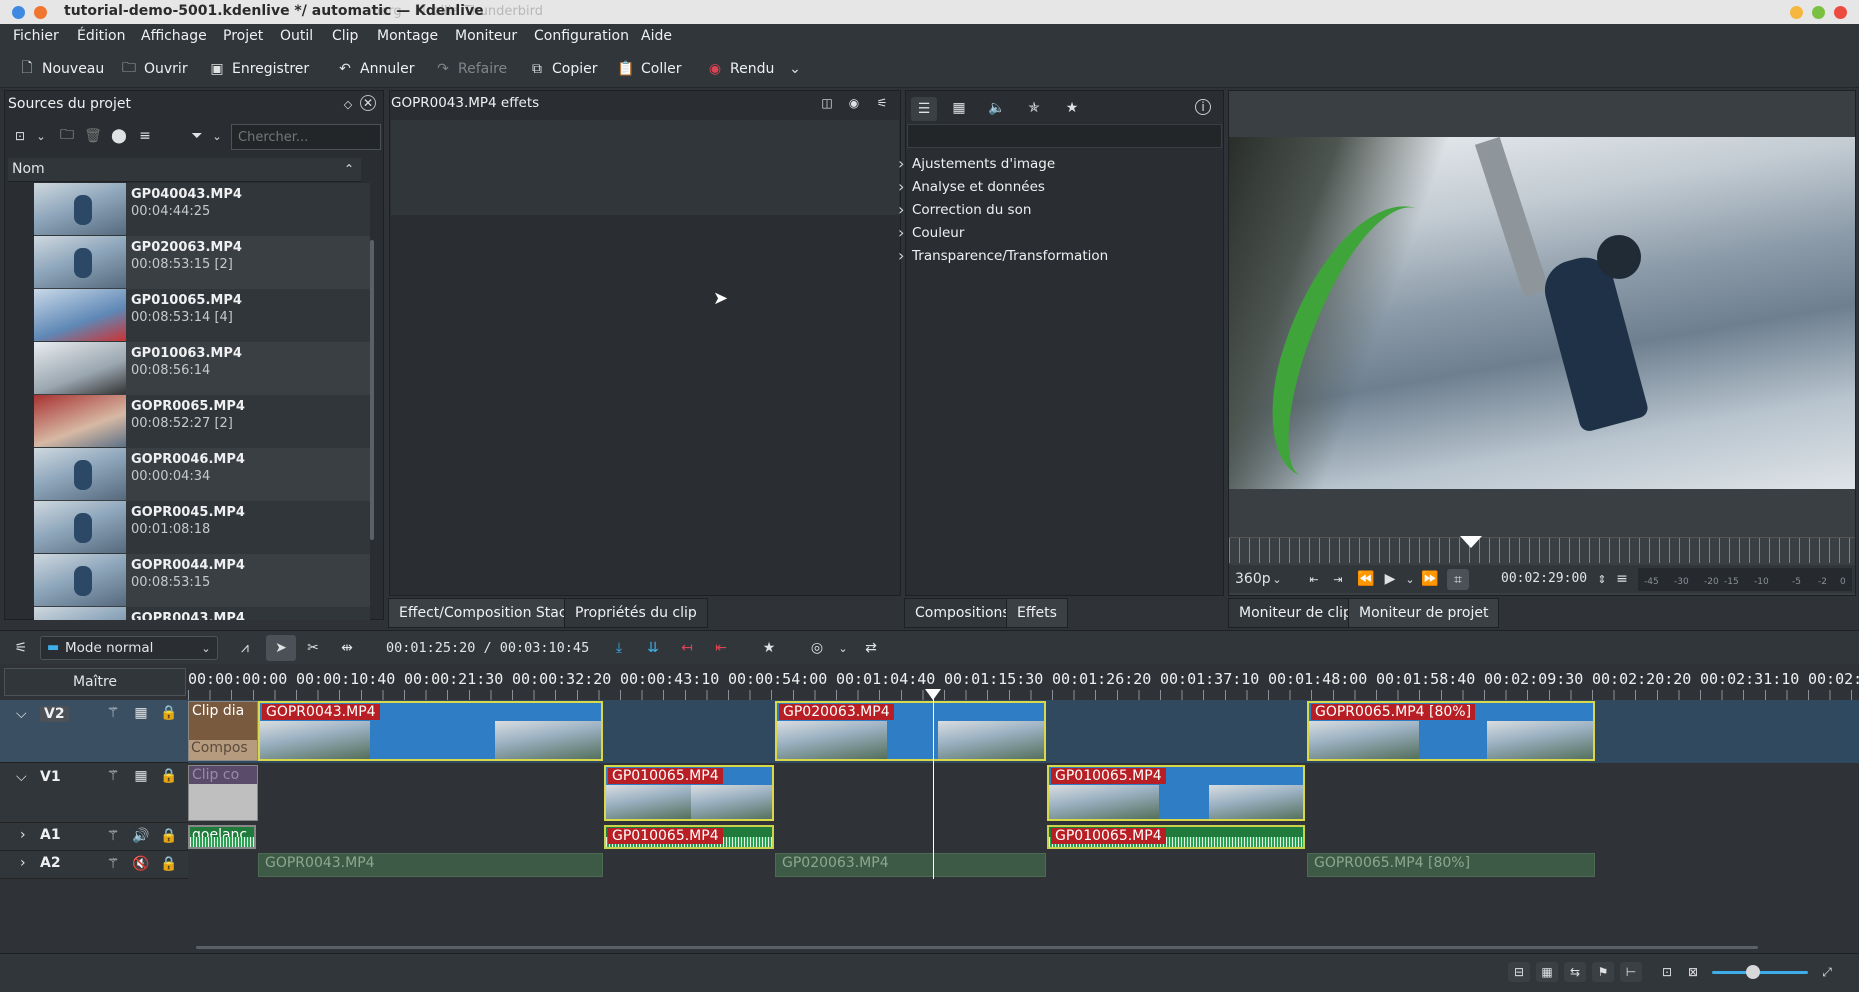  What do you see at coordinates (368, 103) in the screenshot?
I see `close-panel-icon: ✕` at bounding box center [368, 103].